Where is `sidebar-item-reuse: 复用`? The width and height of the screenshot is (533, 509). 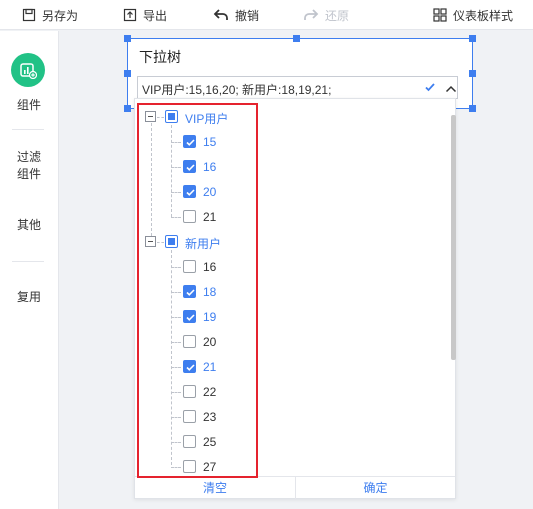 sidebar-item-reuse: 复用 is located at coordinates (29, 297).